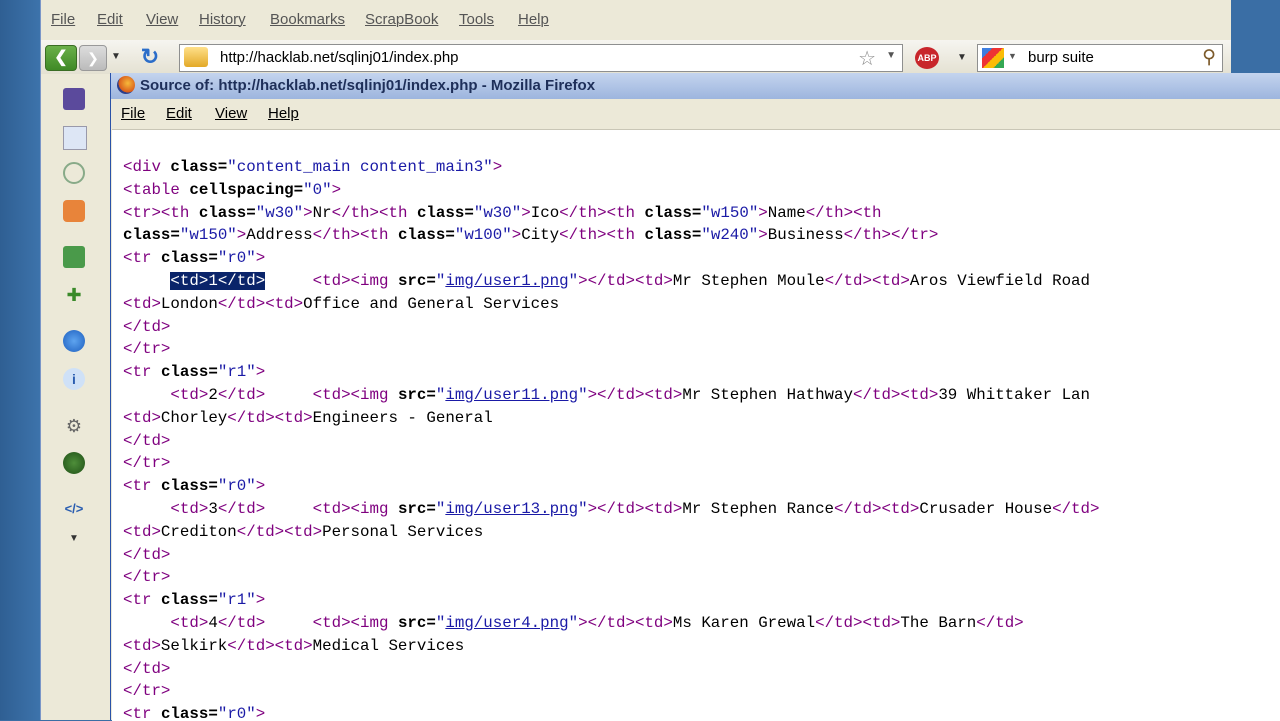 The width and height of the screenshot is (1280, 721). I want to click on addon-icon, so click(74, 211).